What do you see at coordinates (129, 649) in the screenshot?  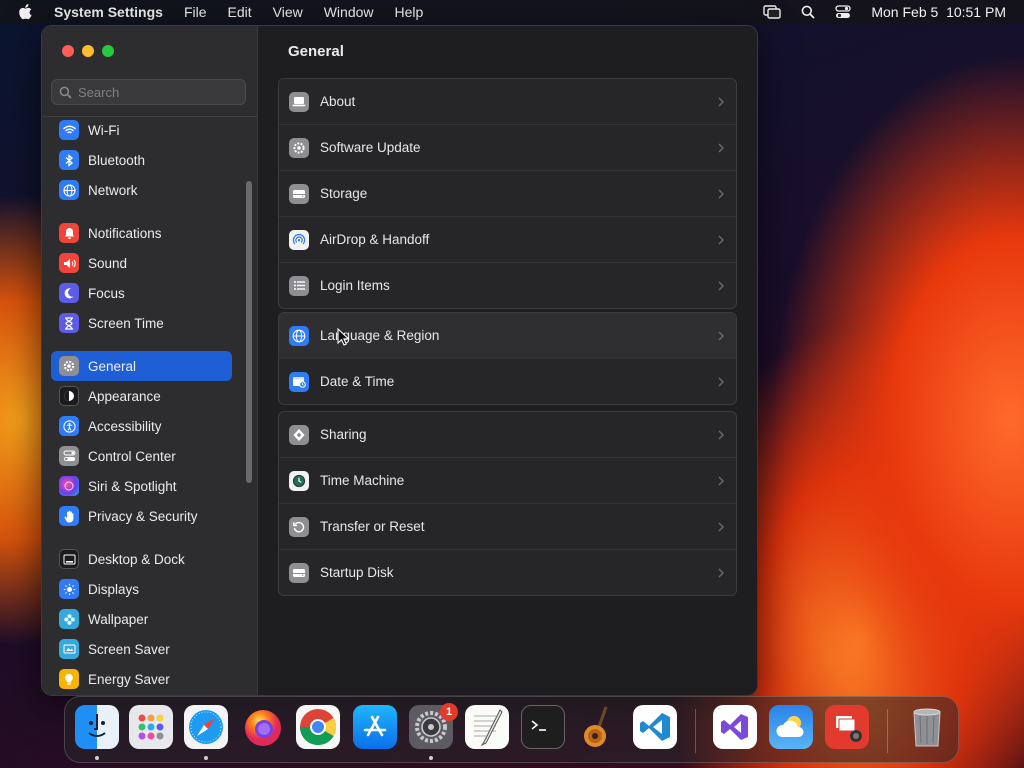 I see `sidebar-item-label: Screen Saver` at bounding box center [129, 649].